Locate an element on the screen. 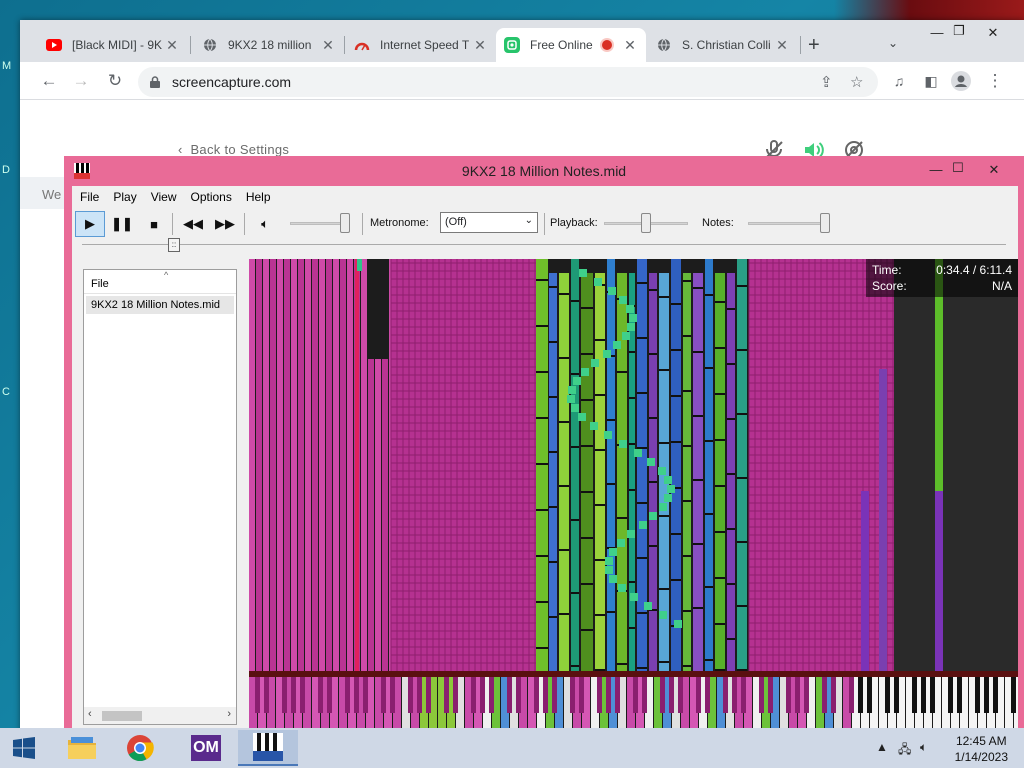 Image resolution: width=1024 pixels, height=768 pixels. menu-kebab-icon: ⋮ is located at coordinates (995, 81).